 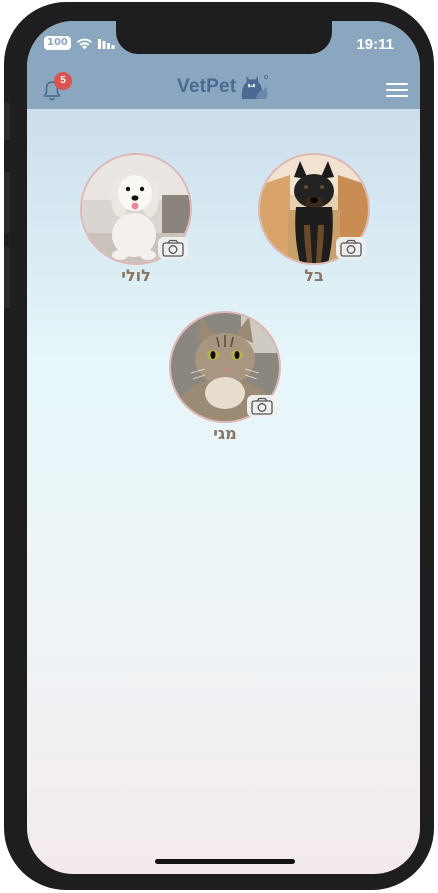 What do you see at coordinates (7, 121) in the screenshot?
I see `mute-switch` at bounding box center [7, 121].